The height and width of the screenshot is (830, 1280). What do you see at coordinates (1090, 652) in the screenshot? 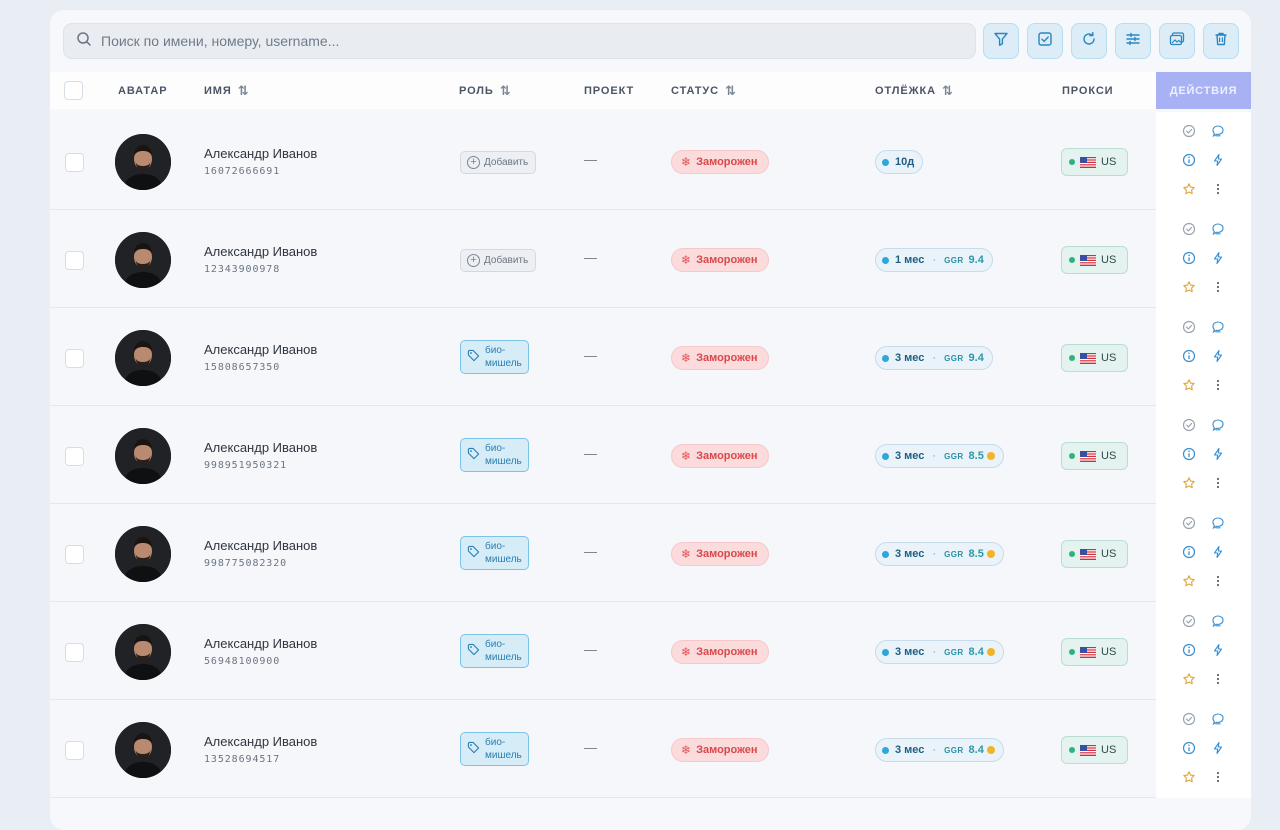
I see `us-flag-icon` at bounding box center [1090, 652].